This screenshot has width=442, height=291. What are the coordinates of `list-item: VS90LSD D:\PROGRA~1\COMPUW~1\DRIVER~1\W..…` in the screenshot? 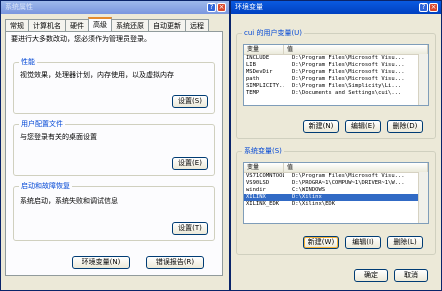 It's located at (336, 183).